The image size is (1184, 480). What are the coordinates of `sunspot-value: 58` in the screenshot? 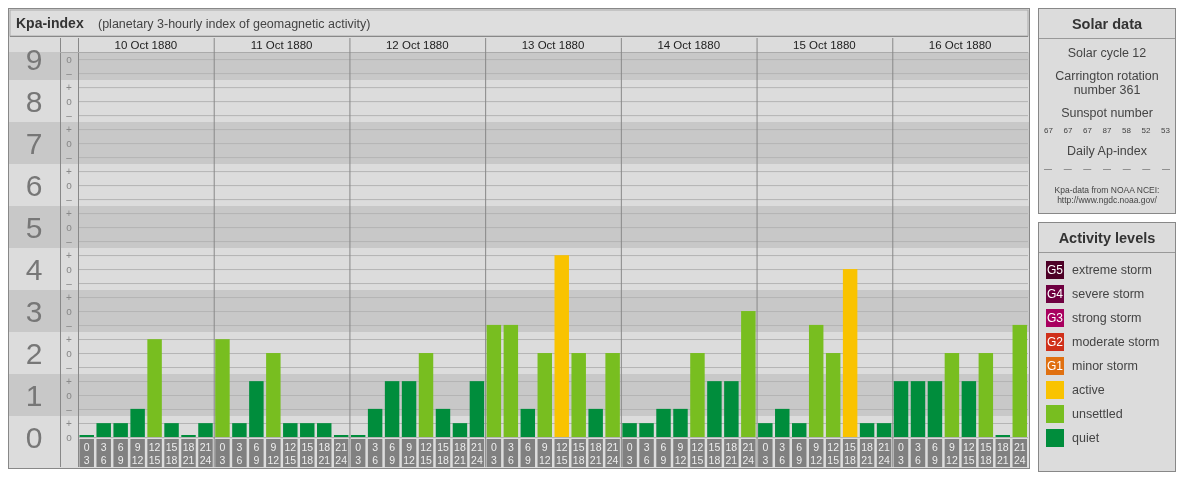 It's located at (1126, 130).